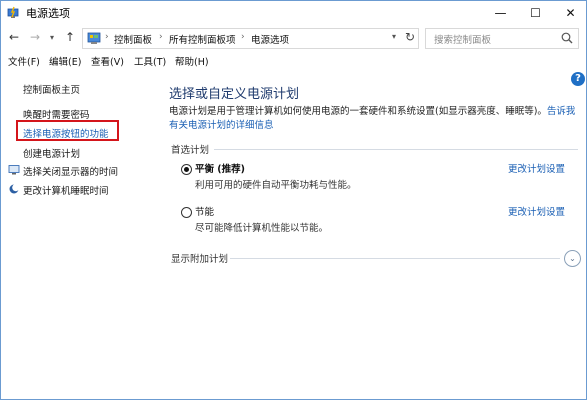 The height and width of the screenshot is (400, 587). Describe the element at coordinates (48, 13) in the screenshot. I see `window-title: 电源选项` at that location.